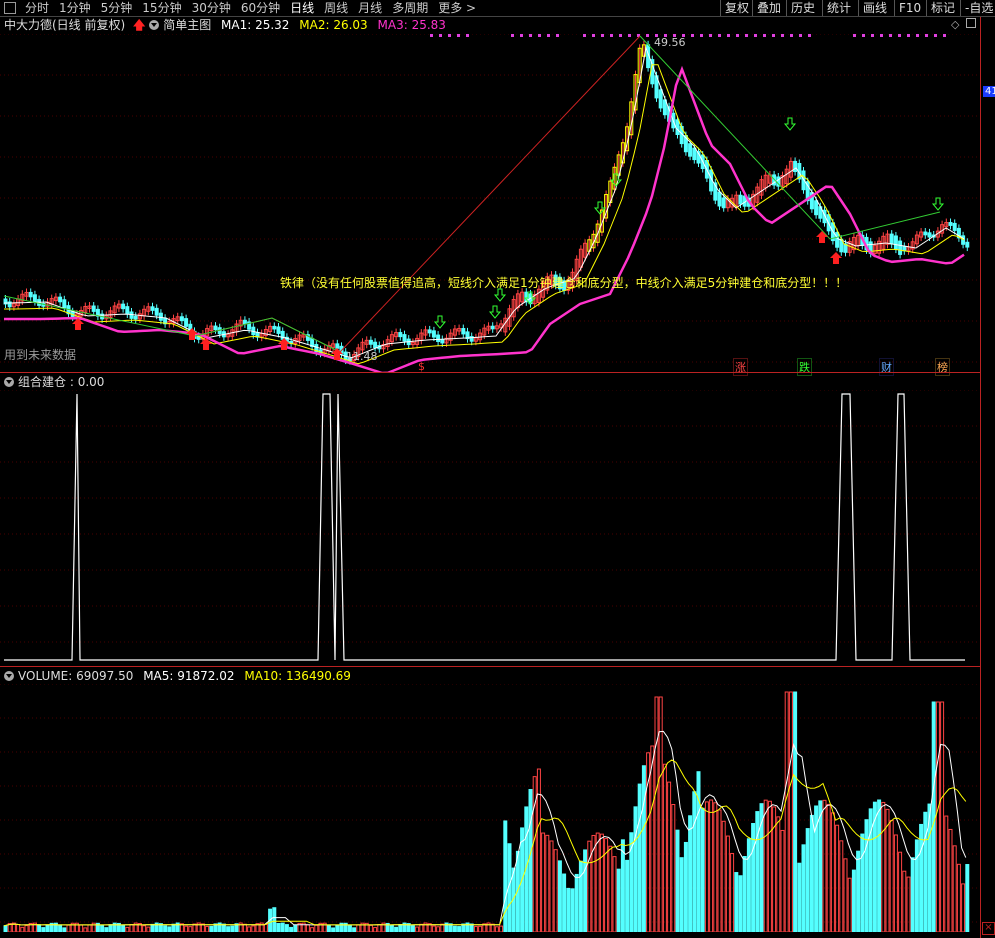 This screenshot has width=995, height=938. I want to click on tab-1: 1分钟, so click(75, 8).